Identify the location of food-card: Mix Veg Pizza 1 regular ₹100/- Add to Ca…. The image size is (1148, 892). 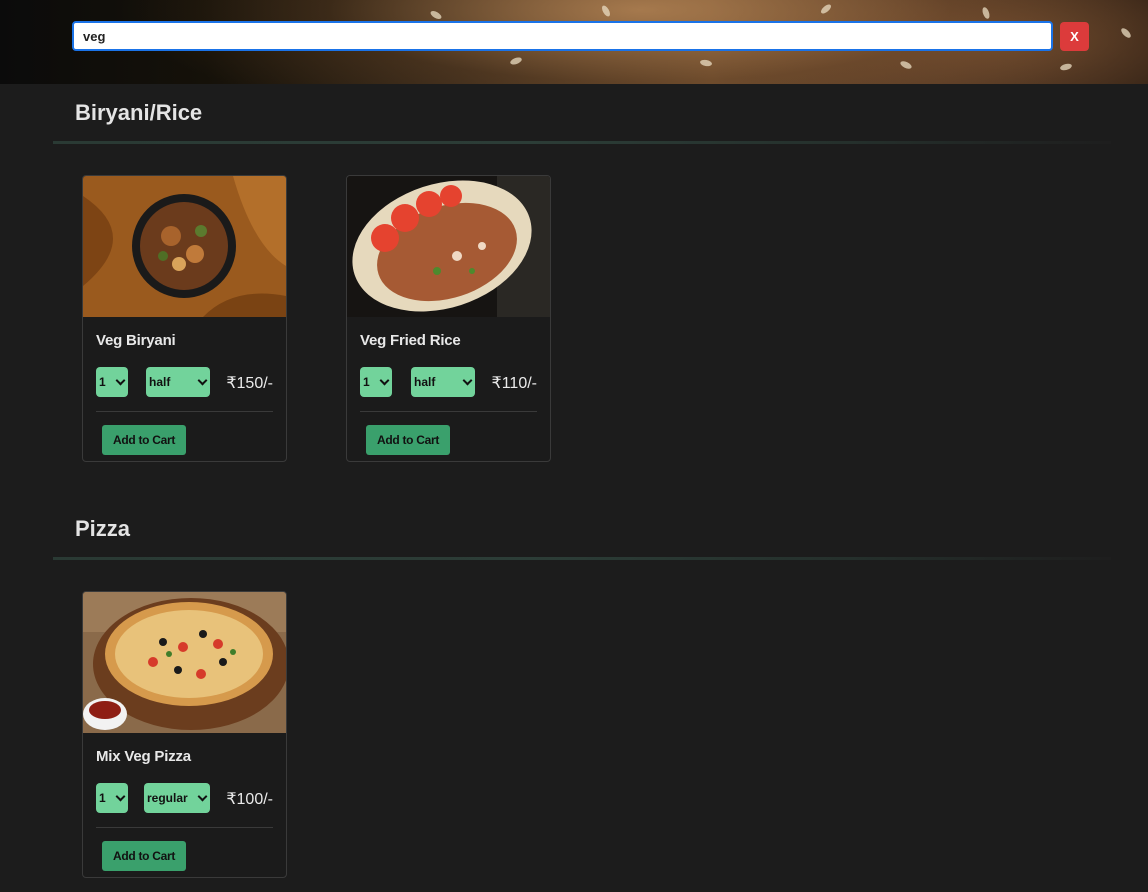
(184, 734).